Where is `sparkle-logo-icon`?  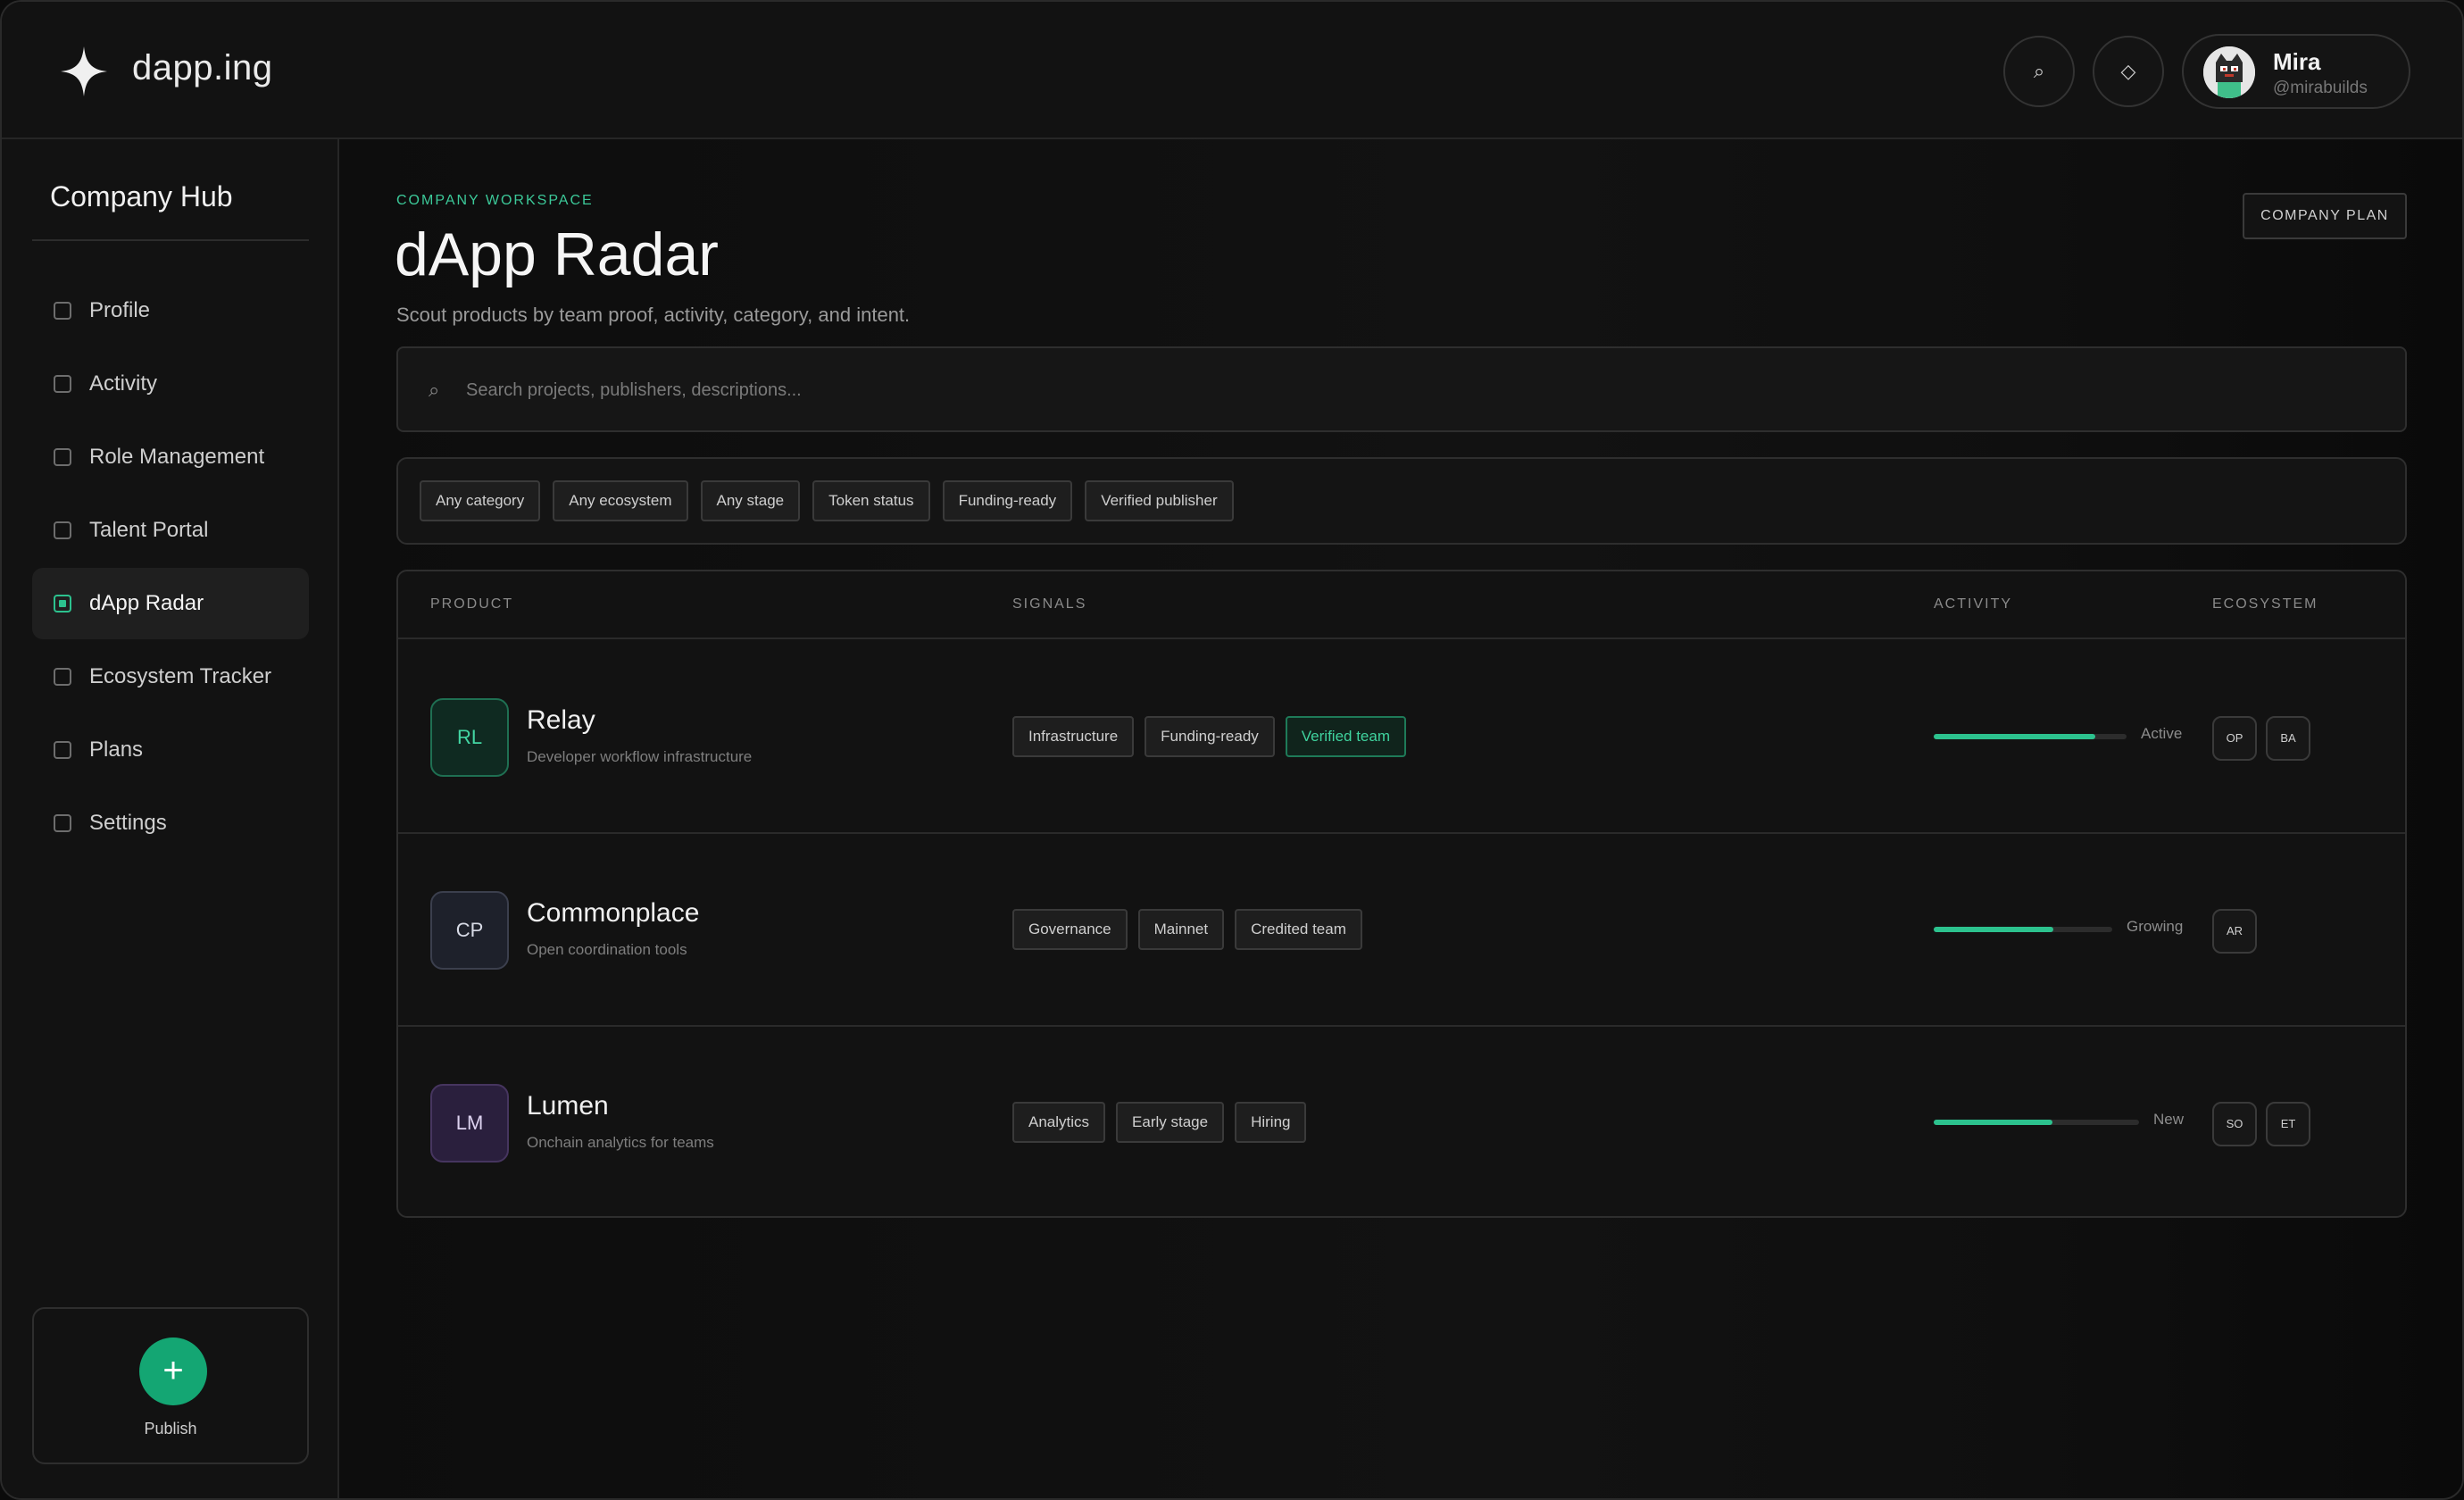 sparkle-logo-icon is located at coordinates (84, 71).